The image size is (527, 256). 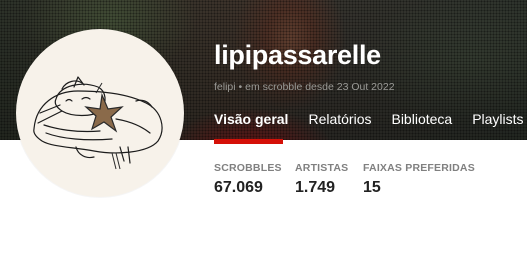 I want to click on stat-scrobbles-value: 67.069, so click(x=238, y=187).